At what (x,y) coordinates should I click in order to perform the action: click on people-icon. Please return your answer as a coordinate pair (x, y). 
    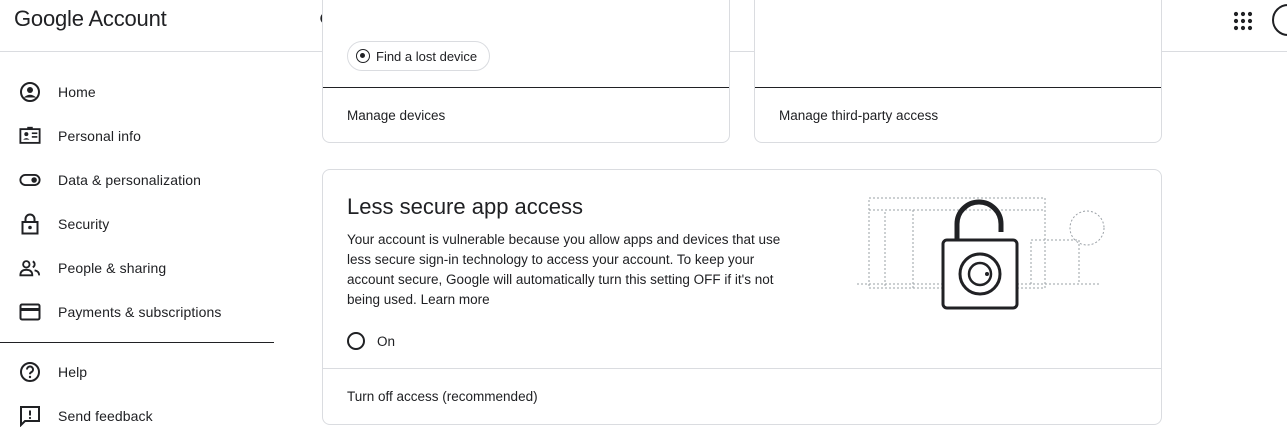
    Looking at the image, I should click on (30, 268).